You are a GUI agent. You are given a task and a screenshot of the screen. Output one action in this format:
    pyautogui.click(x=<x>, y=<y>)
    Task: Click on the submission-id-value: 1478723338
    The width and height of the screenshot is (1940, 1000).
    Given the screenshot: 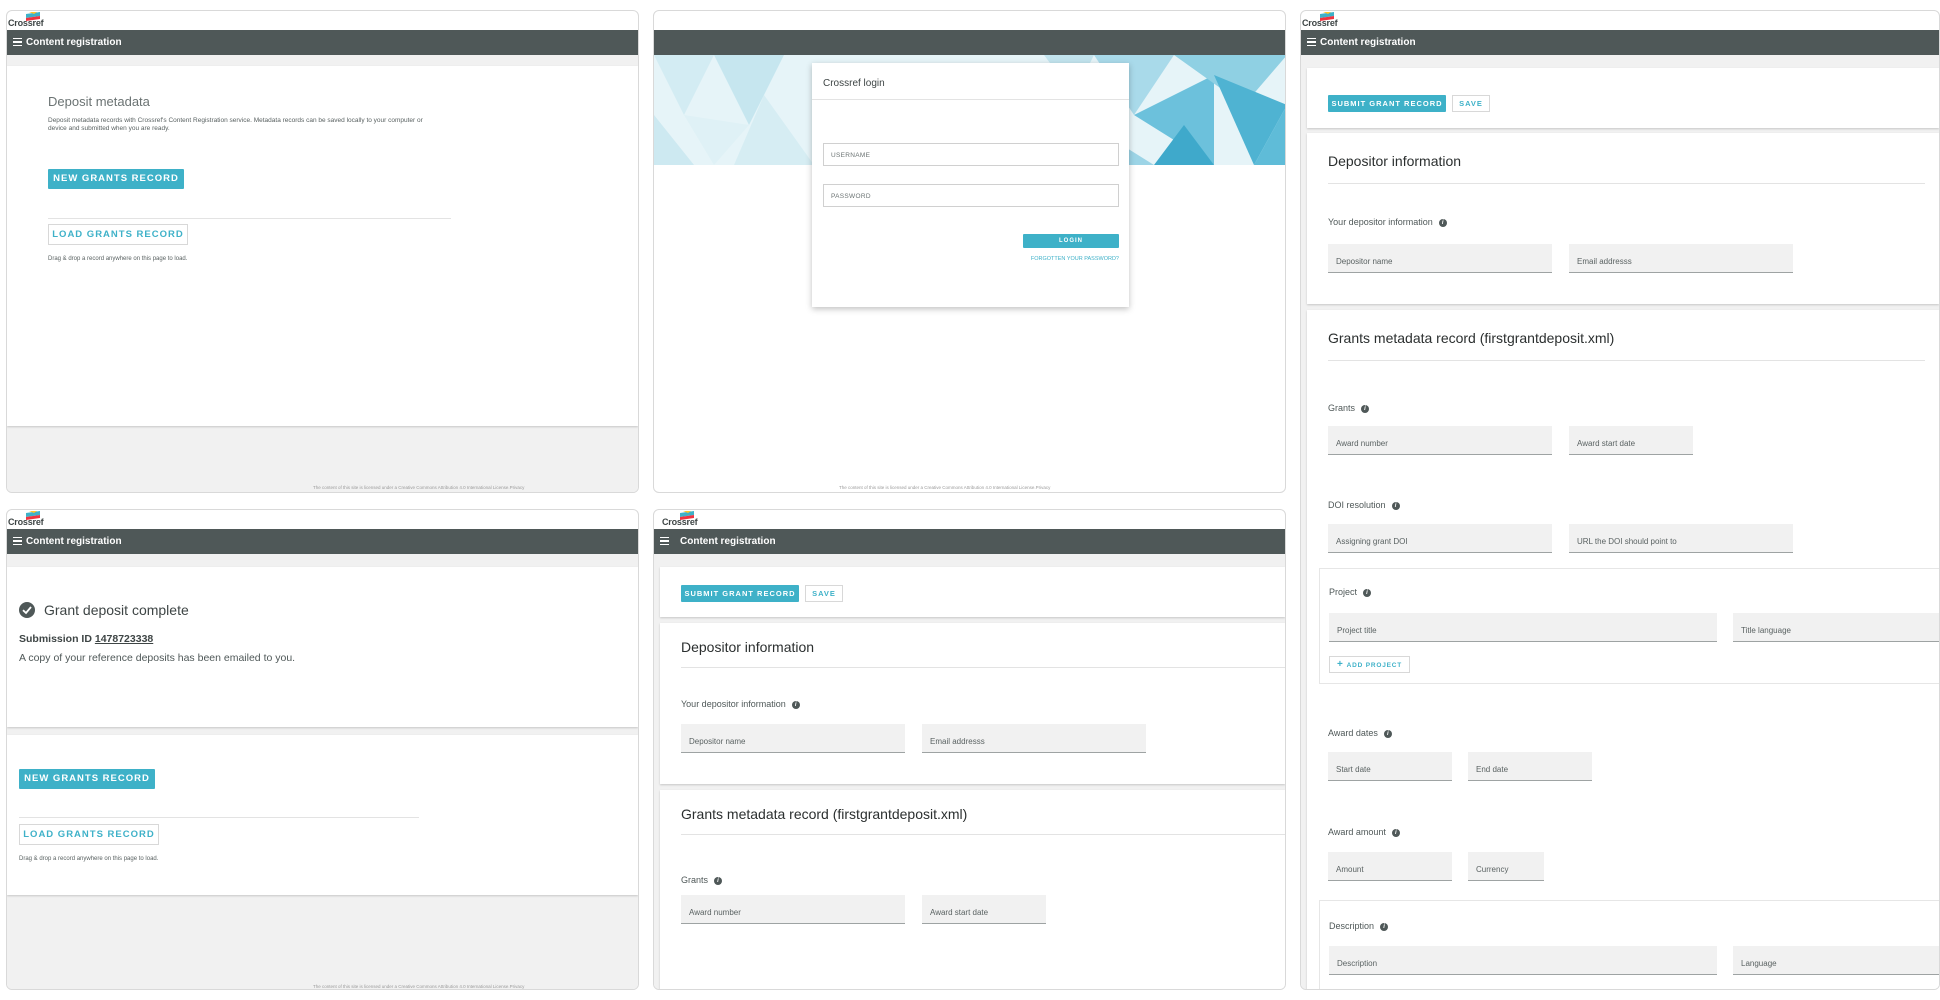 What is the action you would take?
    pyautogui.click(x=124, y=639)
    